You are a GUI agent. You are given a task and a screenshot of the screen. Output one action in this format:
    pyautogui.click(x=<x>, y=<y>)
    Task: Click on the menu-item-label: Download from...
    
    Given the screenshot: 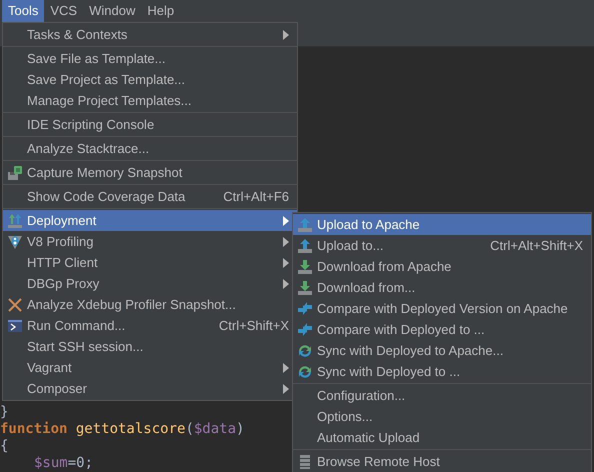 What is the action you would take?
    pyautogui.click(x=366, y=287)
    